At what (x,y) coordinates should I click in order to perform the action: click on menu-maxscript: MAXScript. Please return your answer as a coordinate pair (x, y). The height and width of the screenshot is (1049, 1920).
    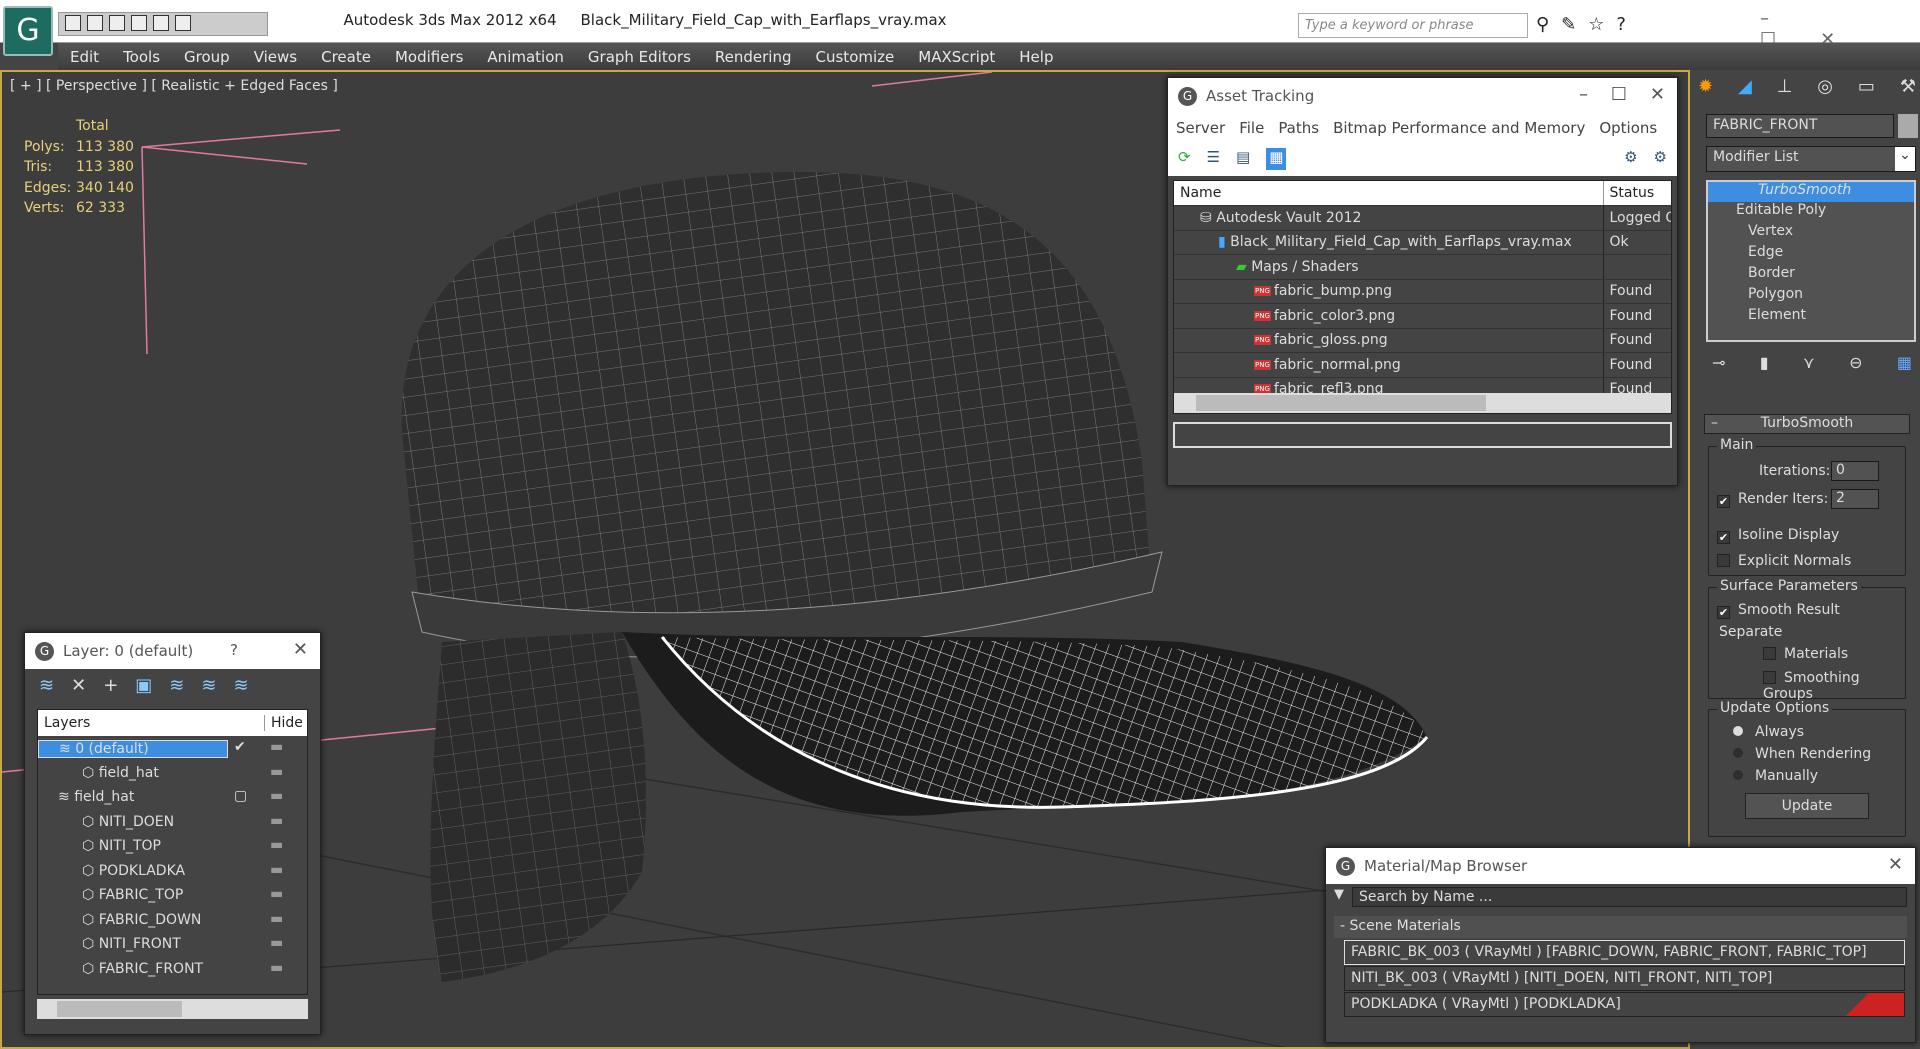
    Looking at the image, I should click on (956, 56).